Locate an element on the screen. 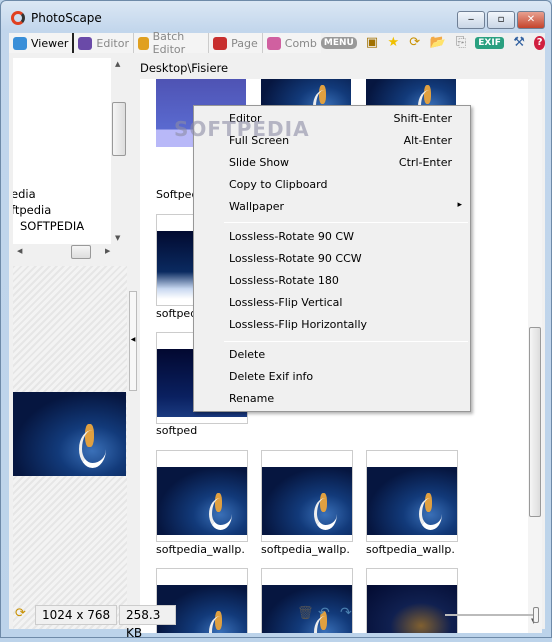 The image size is (552, 642). tab-label: Editor is located at coordinates (112, 43).